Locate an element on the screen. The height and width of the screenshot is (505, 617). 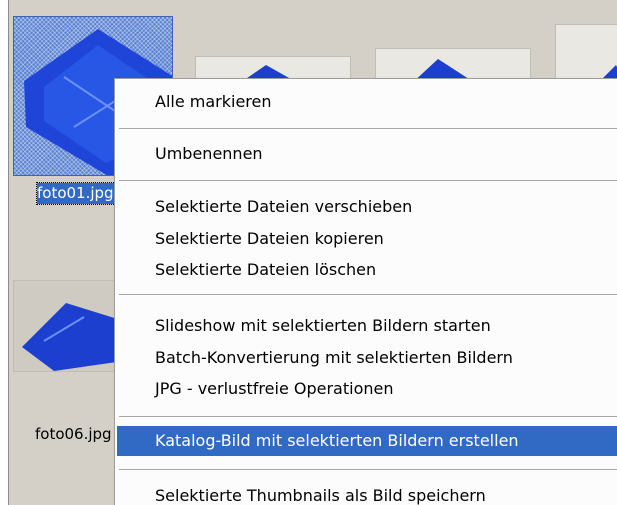
menu-item-select-all: Alle markieren is located at coordinates (367, 102).